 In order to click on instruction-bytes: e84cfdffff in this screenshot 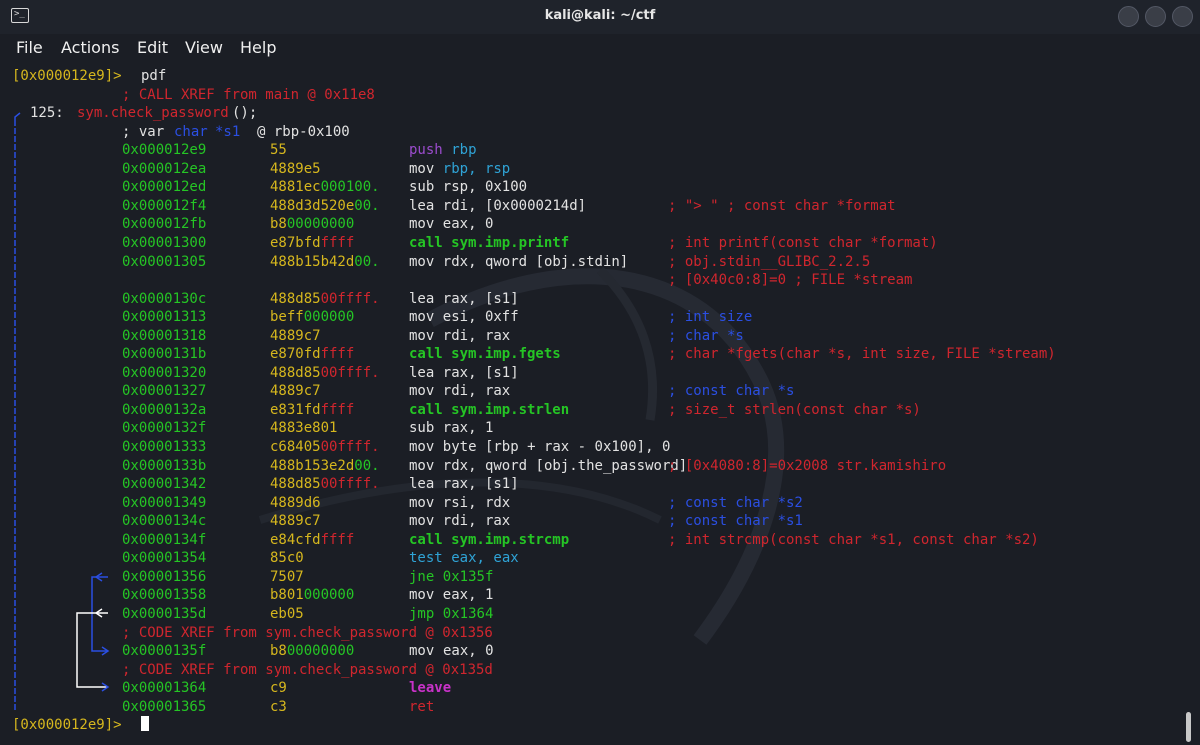, I will do `click(312, 540)`.